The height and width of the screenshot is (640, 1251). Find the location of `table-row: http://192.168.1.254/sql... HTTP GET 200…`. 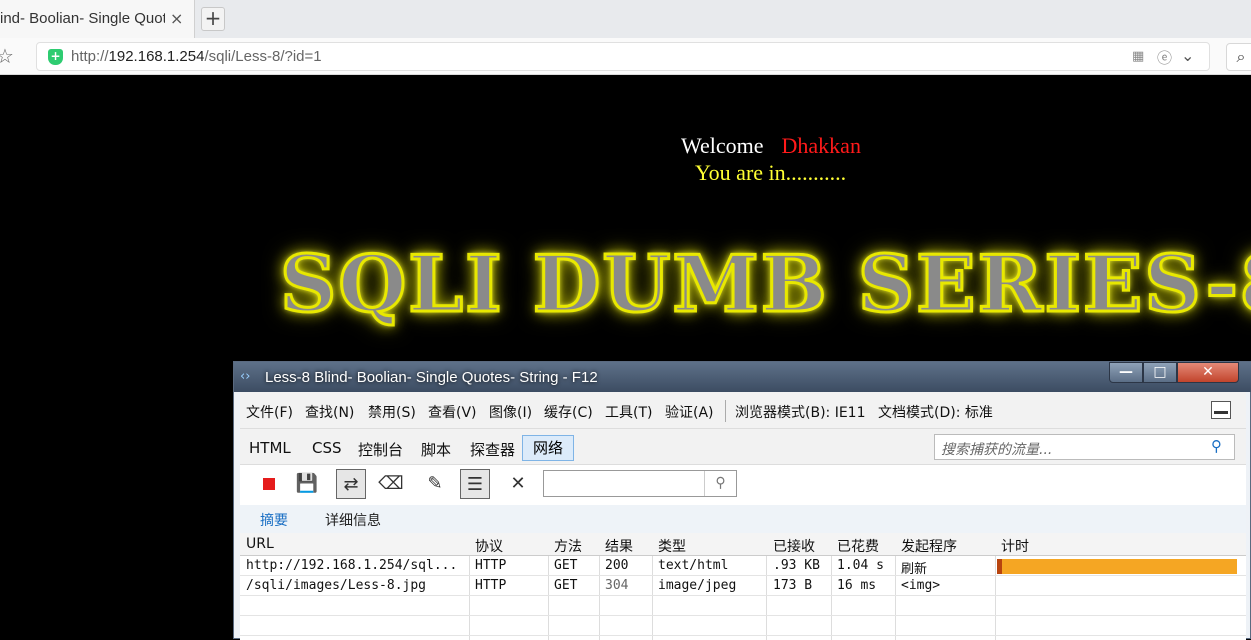

table-row: http://192.168.1.254/sql... HTTP GET 200… is located at coordinates (743, 566).